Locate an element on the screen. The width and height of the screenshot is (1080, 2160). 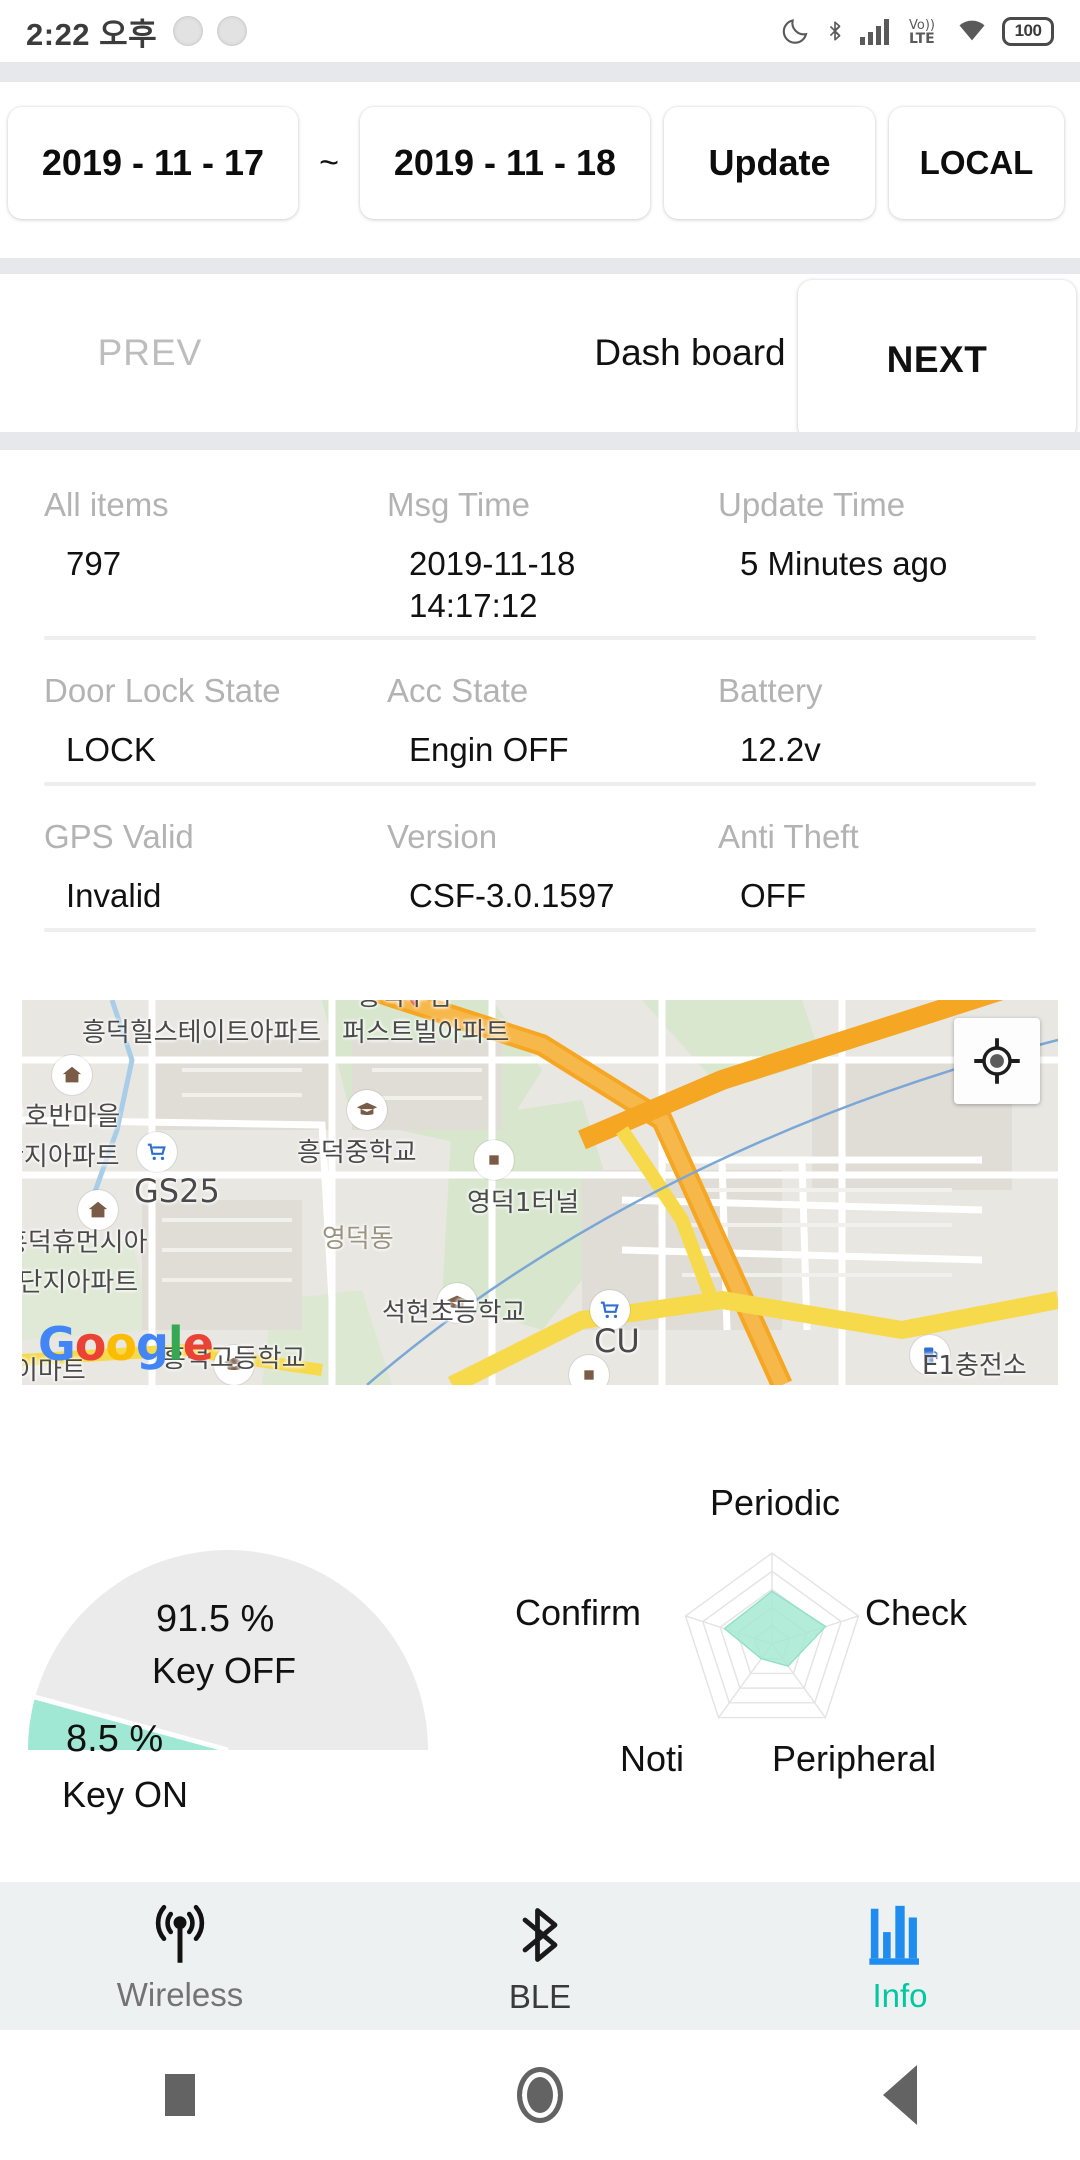
divider-strip-mid is located at coordinates (540, 266).